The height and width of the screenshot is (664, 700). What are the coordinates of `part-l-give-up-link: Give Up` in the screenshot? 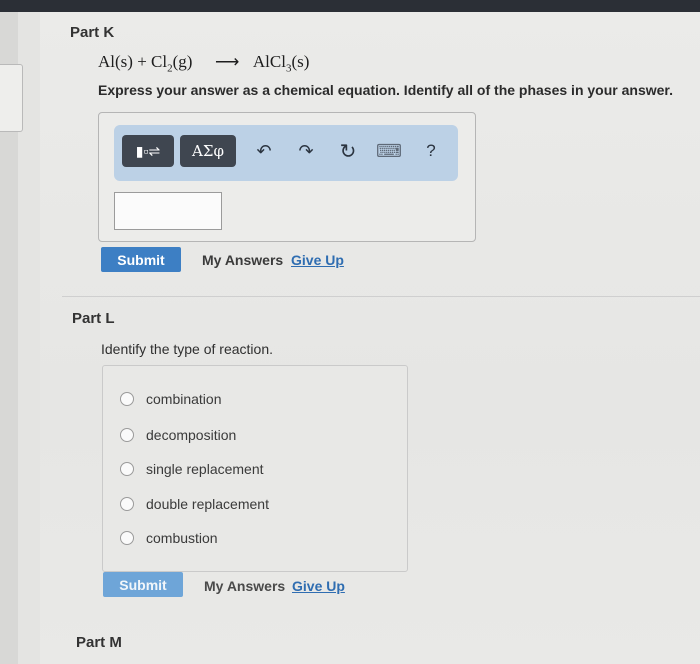 It's located at (318, 586).